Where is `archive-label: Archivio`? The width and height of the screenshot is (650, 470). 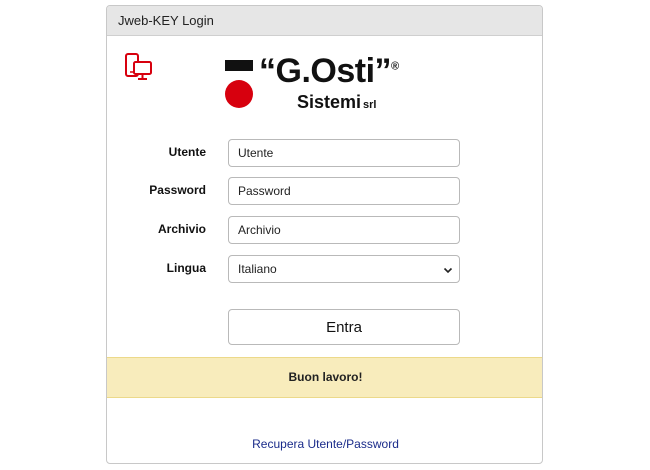
archive-label: Archivio is located at coordinates (181, 229).